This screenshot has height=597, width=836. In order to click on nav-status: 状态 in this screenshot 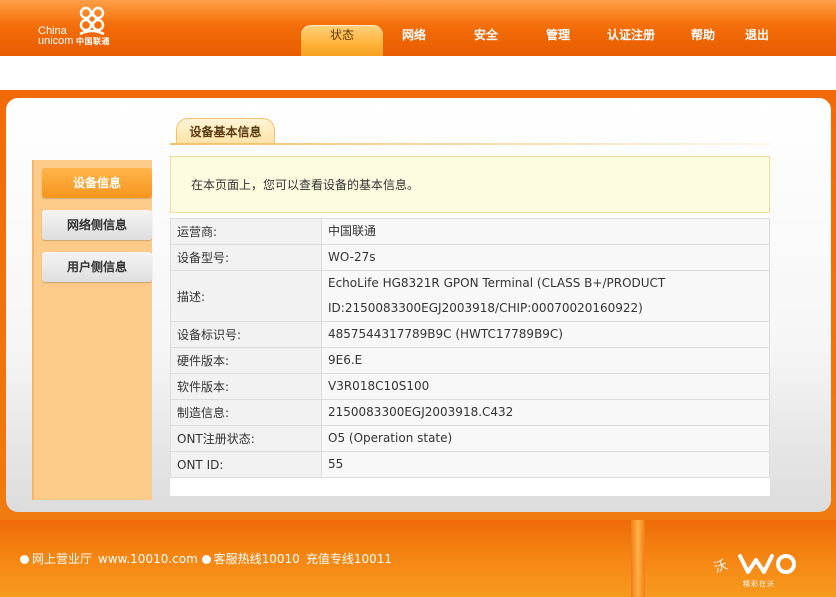, I will do `click(342, 40)`.